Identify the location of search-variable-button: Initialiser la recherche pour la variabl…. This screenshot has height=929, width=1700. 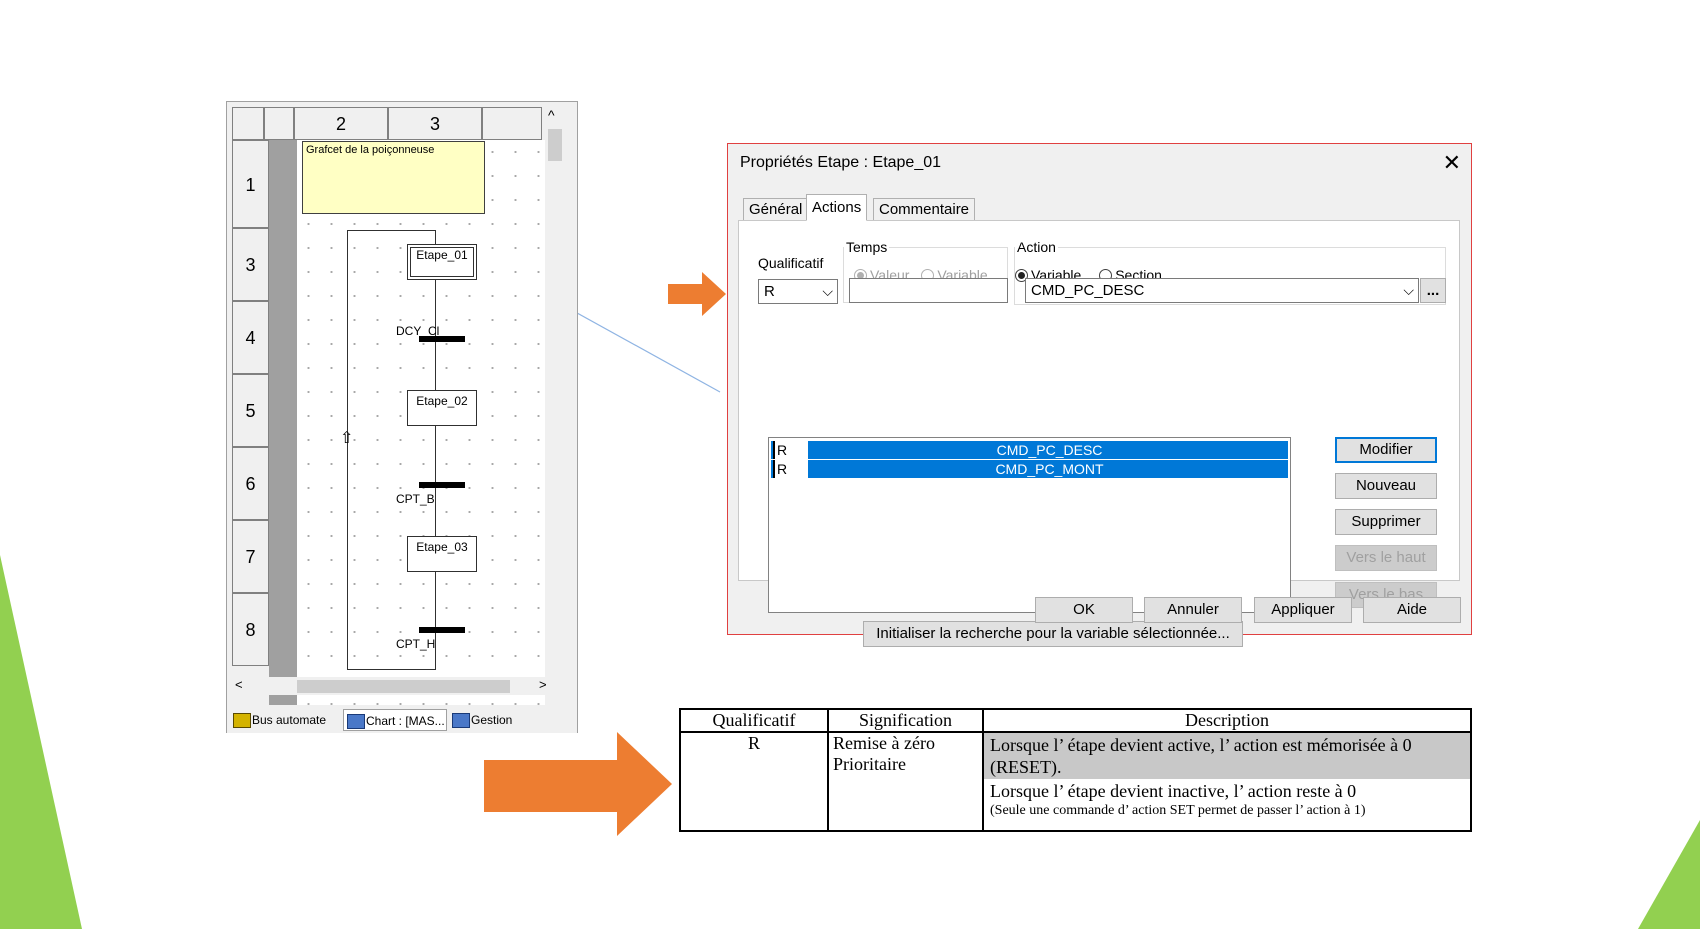
(1053, 634).